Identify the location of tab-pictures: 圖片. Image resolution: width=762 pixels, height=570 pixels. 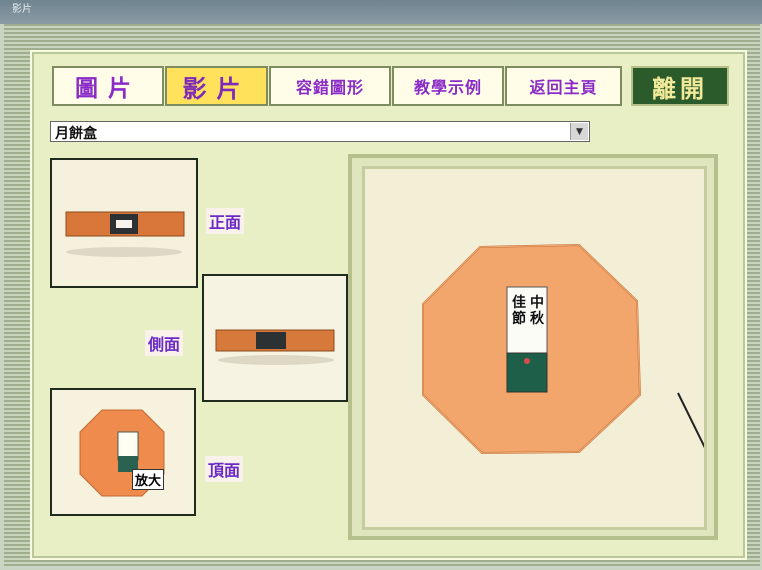
(108, 86).